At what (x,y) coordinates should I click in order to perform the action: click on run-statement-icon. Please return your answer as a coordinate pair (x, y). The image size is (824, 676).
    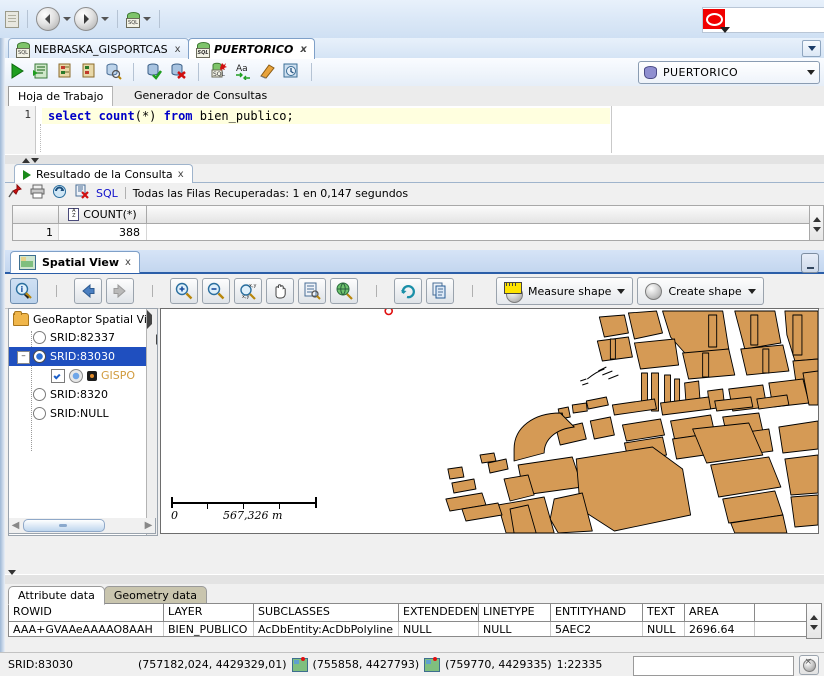
    Looking at the image, I should click on (17, 72).